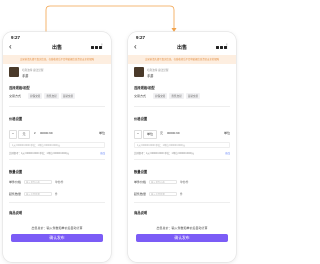  What do you see at coordinates (57, 133) in the screenshot?
I see `price-row: − 元 ¥ 00000.99 单位` at bounding box center [57, 133].